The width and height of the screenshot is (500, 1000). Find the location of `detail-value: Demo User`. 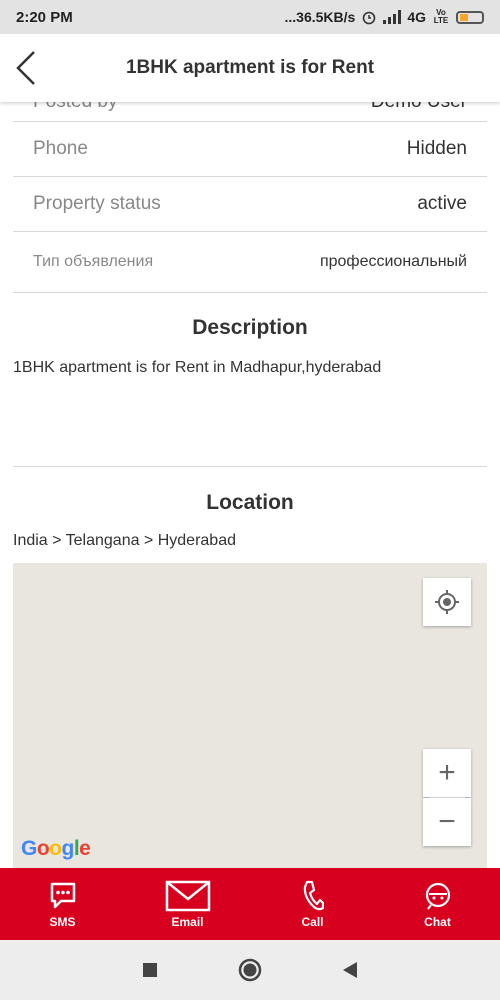

detail-value: Demo User is located at coordinates (419, 107).